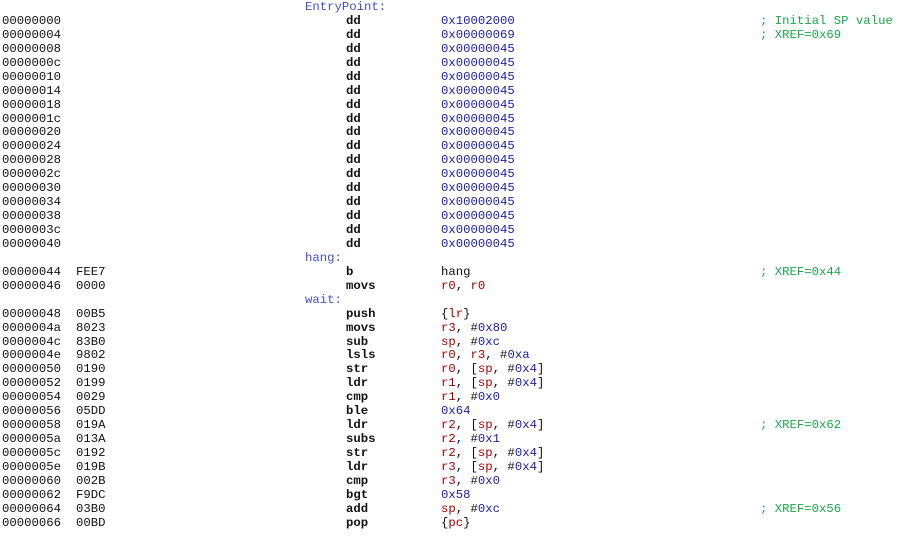 This screenshot has height=536, width=914. I want to click on code-label: hang:, so click(323, 258).